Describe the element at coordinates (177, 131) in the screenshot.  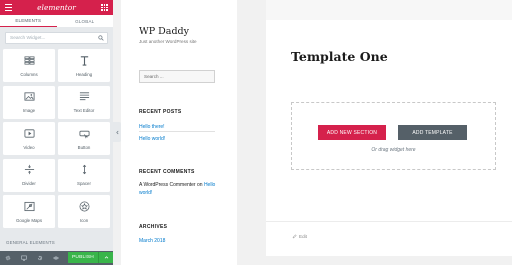
I see `widget-divider-line` at that location.